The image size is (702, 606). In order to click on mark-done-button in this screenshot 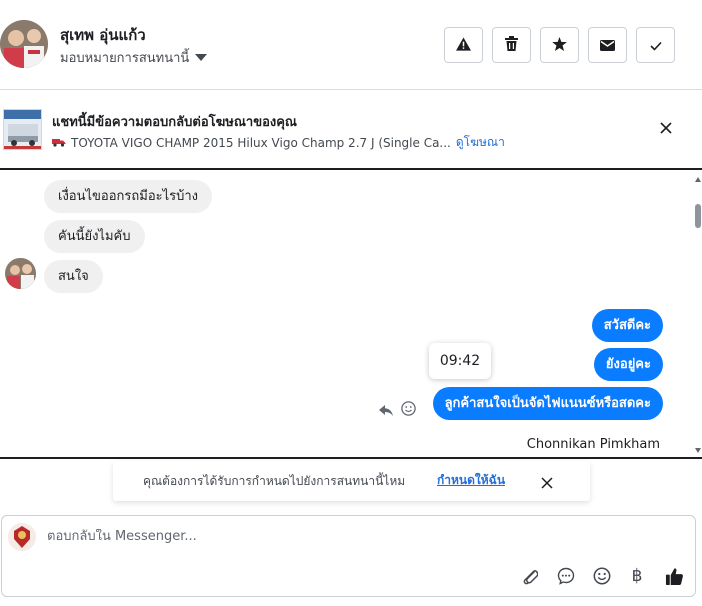, I will do `click(655, 45)`.